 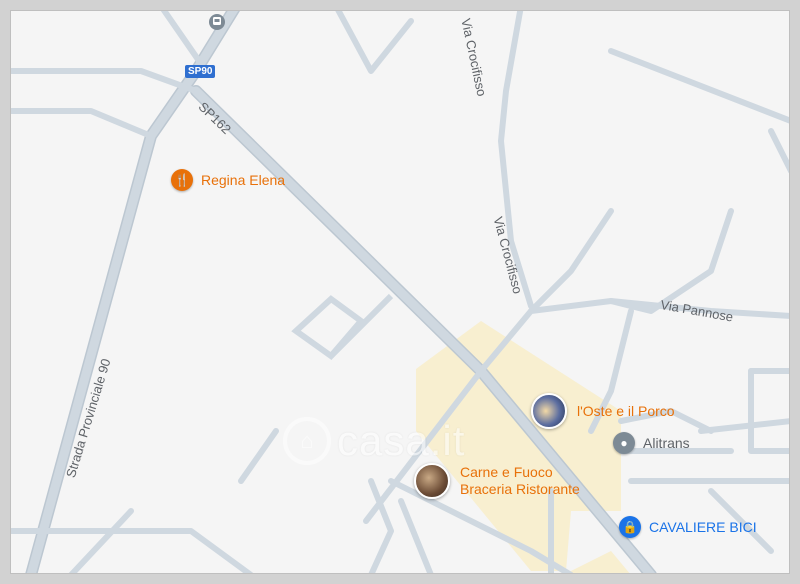 I want to click on casa-it-watermark: ⌂ casa.it, so click(x=374, y=441).